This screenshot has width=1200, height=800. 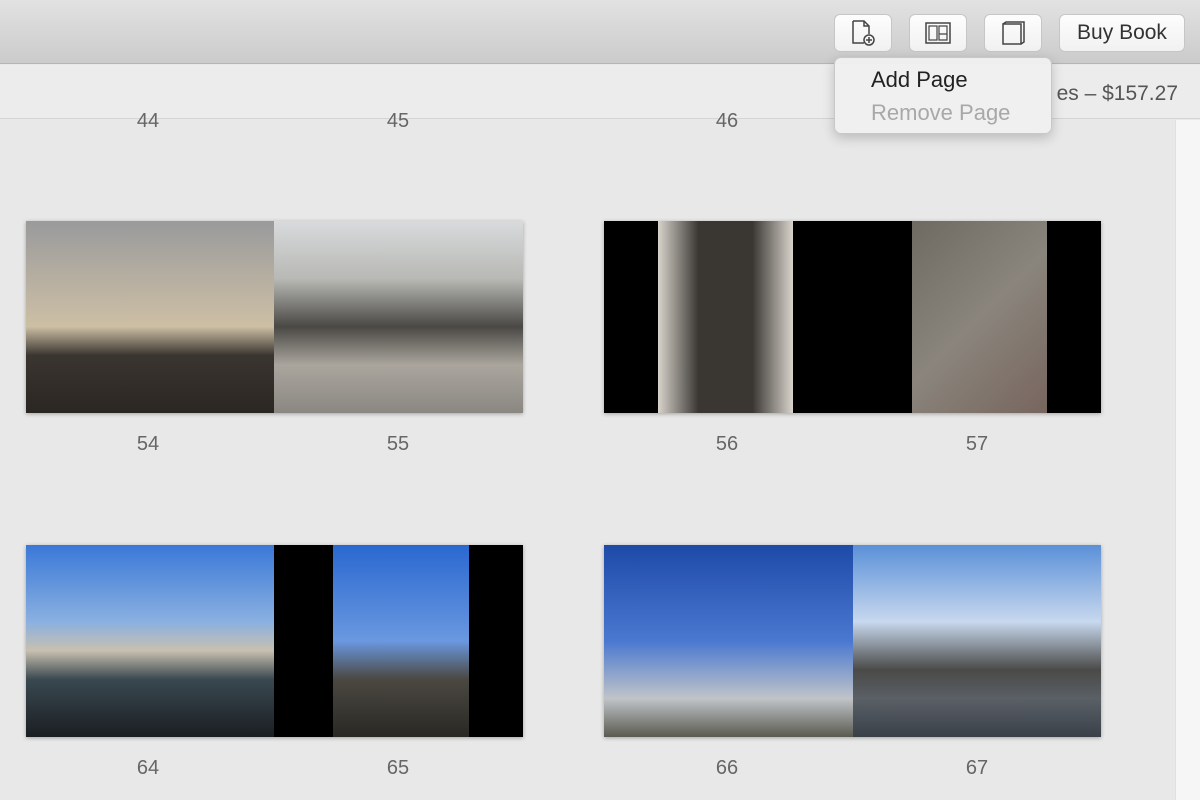 What do you see at coordinates (398, 768) in the screenshot?
I see `page-number: 65` at bounding box center [398, 768].